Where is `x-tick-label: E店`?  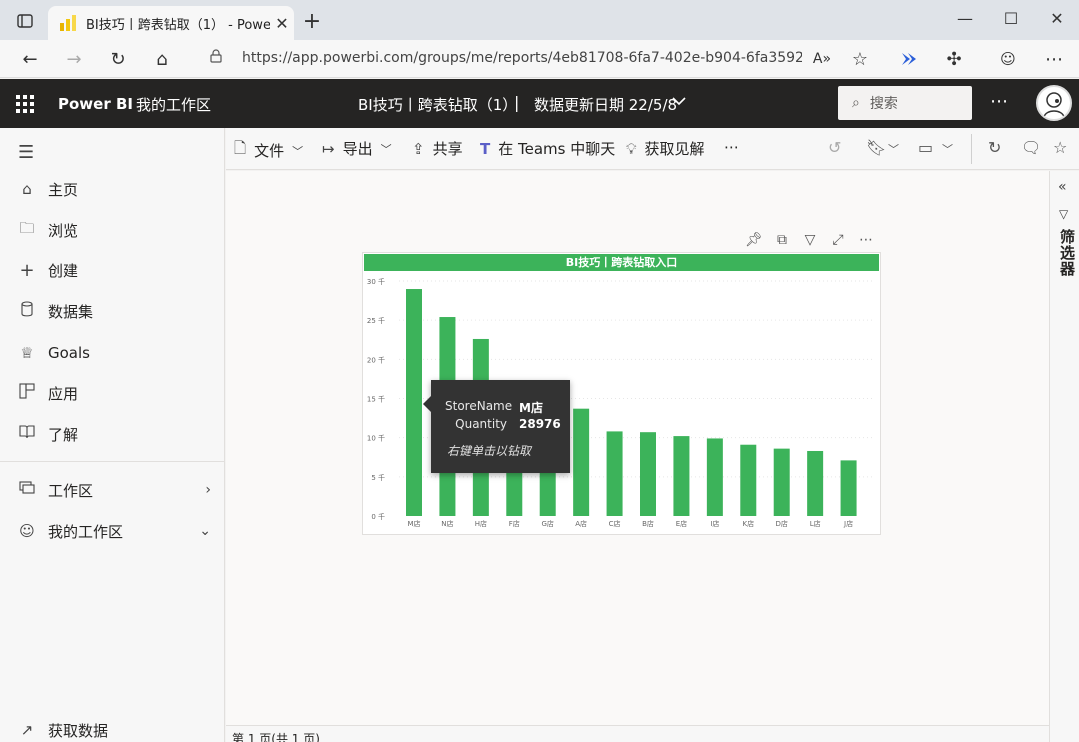 x-tick-label: E店 is located at coordinates (681, 523).